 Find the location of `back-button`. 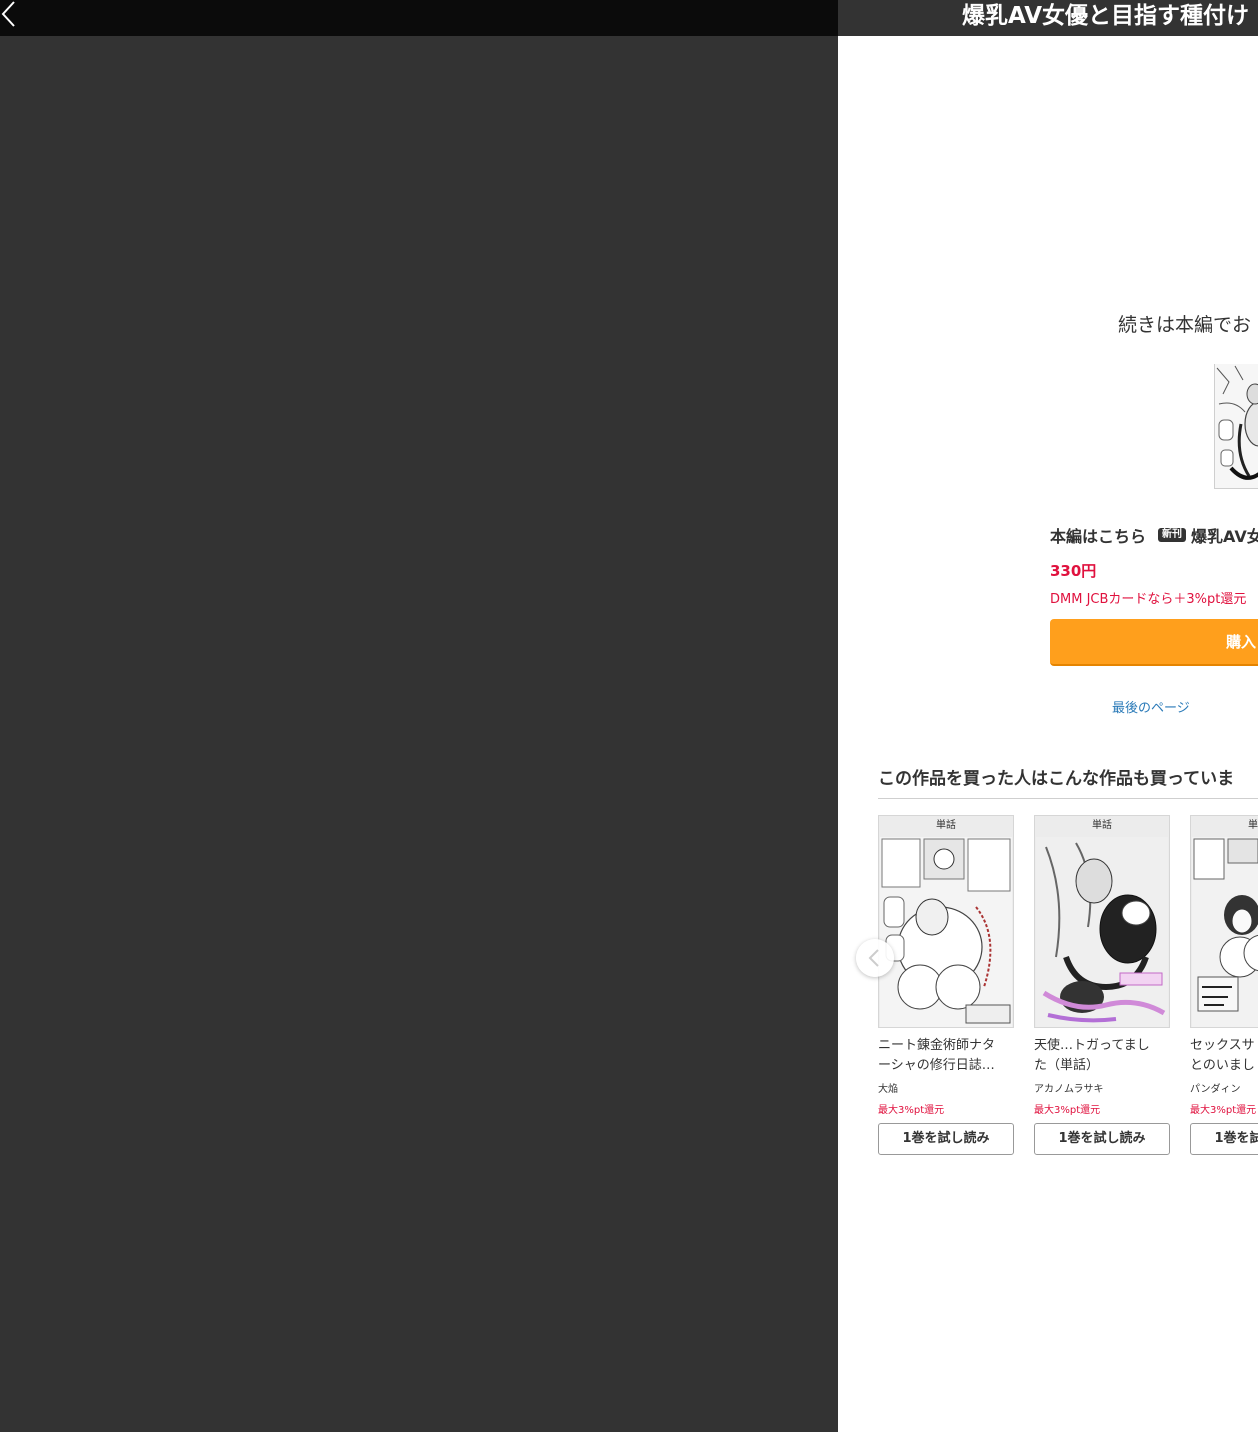

back-button is located at coordinates (11, 15).